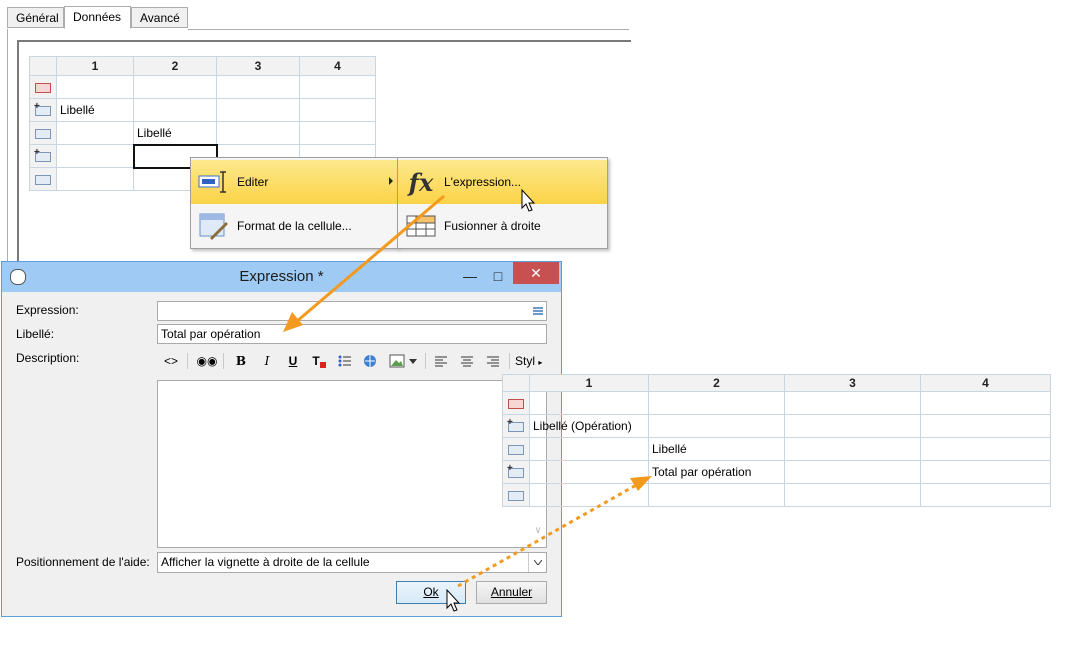 Image resolution: width=1083 pixels, height=659 pixels. What do you see at coordinates (294, 182) in the screenshot?
I see `menu-item-editer: Editer` at bounding box center [294, 182].